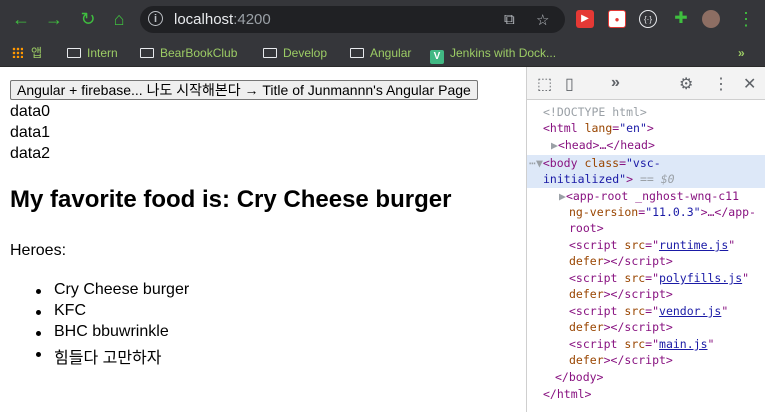  Describe the element at coordinates (606, 145) in the screenshot. I see `head-text: <head>…</head>` at that location.